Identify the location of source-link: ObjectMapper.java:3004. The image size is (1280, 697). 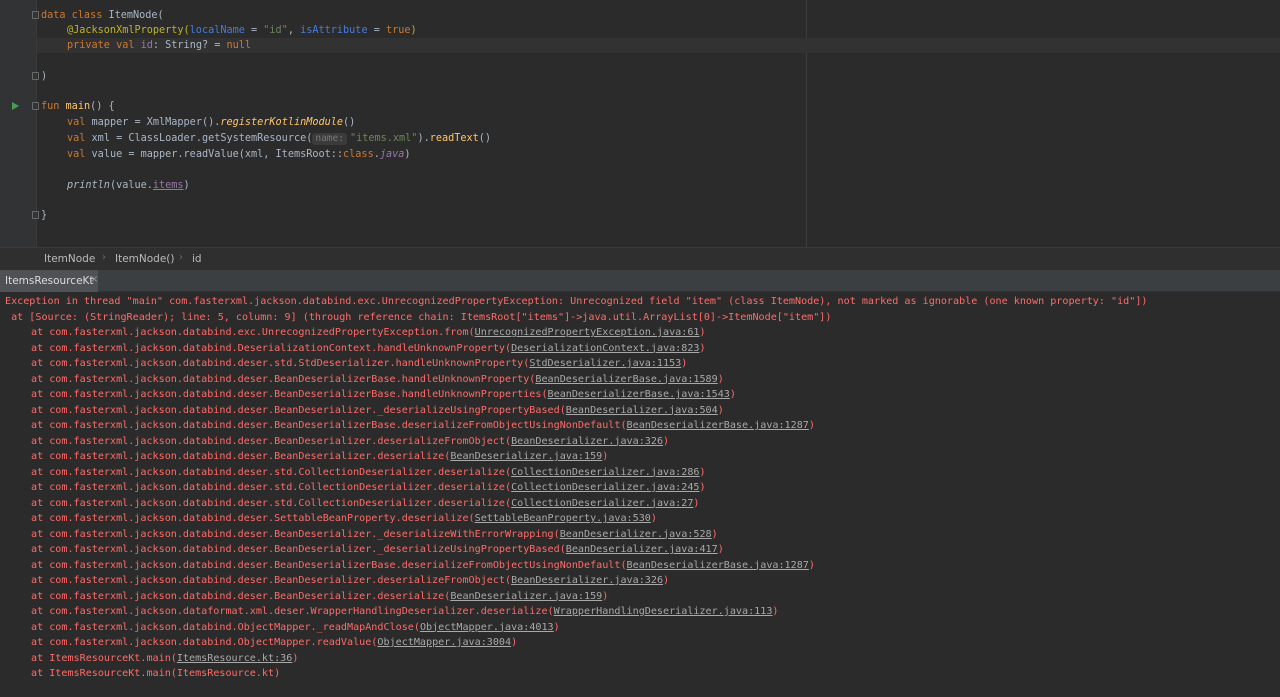
(444, 642).